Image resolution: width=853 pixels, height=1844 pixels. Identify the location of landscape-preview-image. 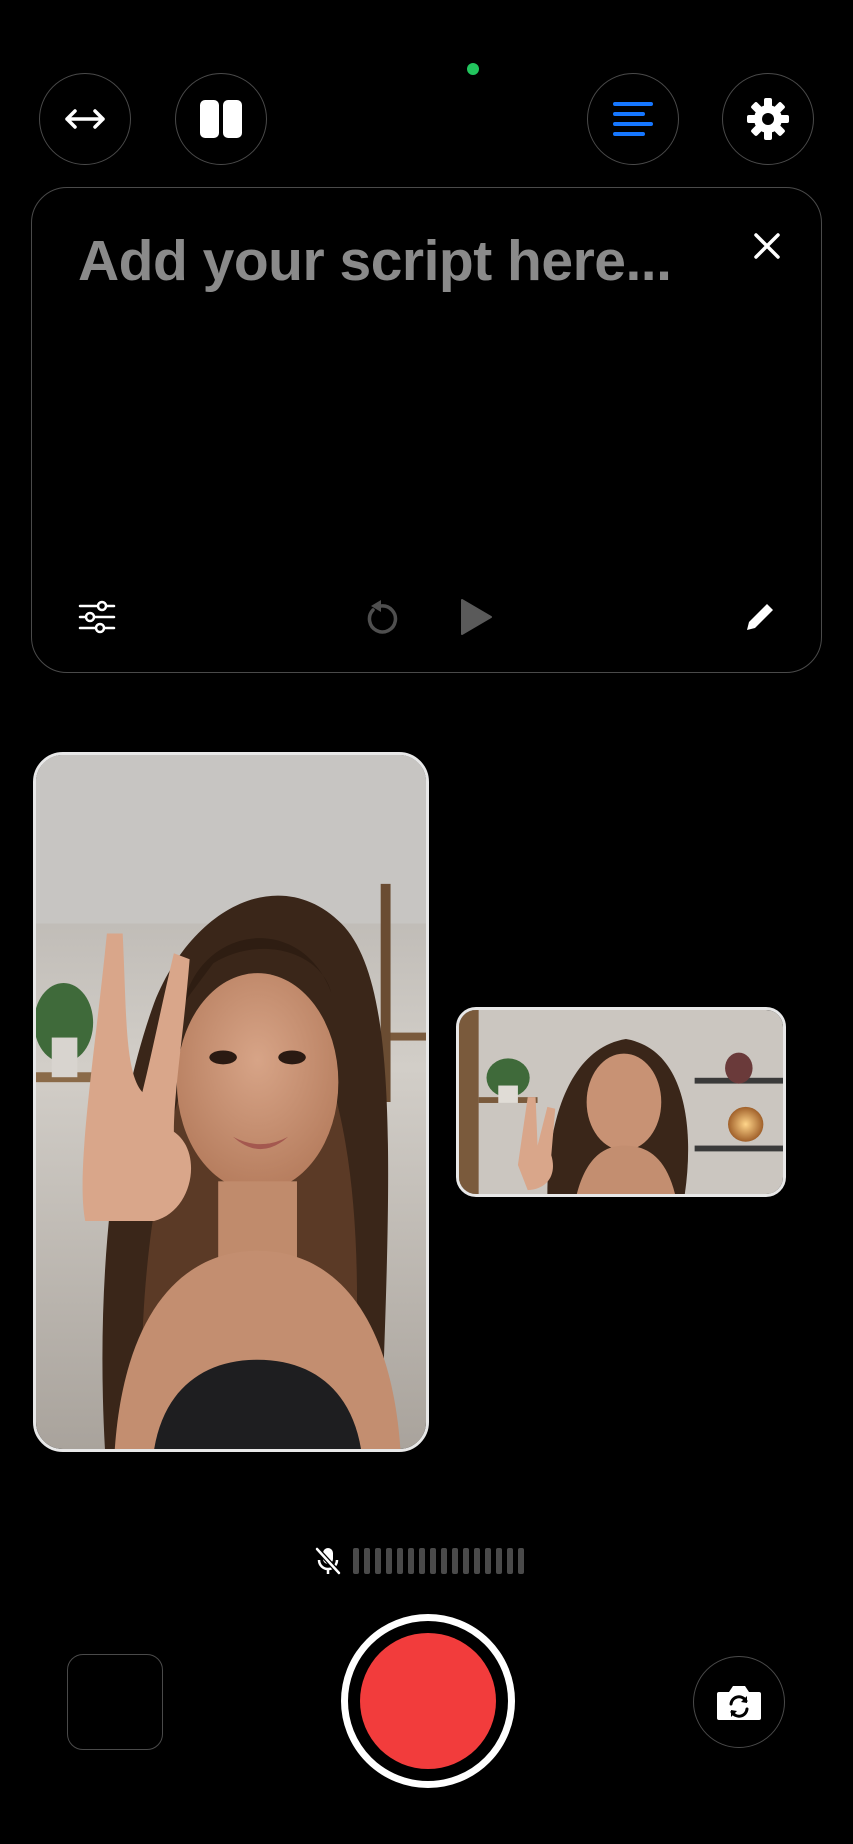
(621, 1102).